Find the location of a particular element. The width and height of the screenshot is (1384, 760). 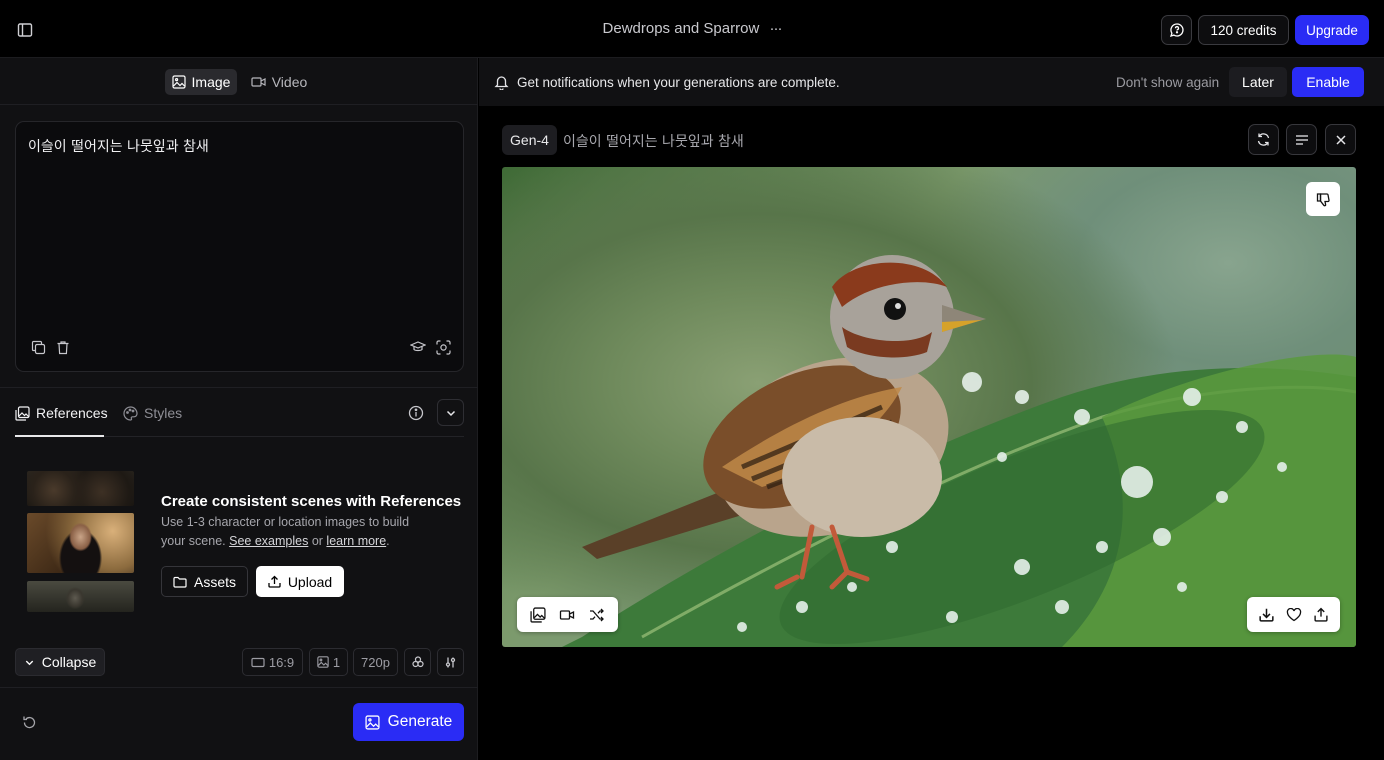

shuffle-icon is located at coordinates (597, 614).